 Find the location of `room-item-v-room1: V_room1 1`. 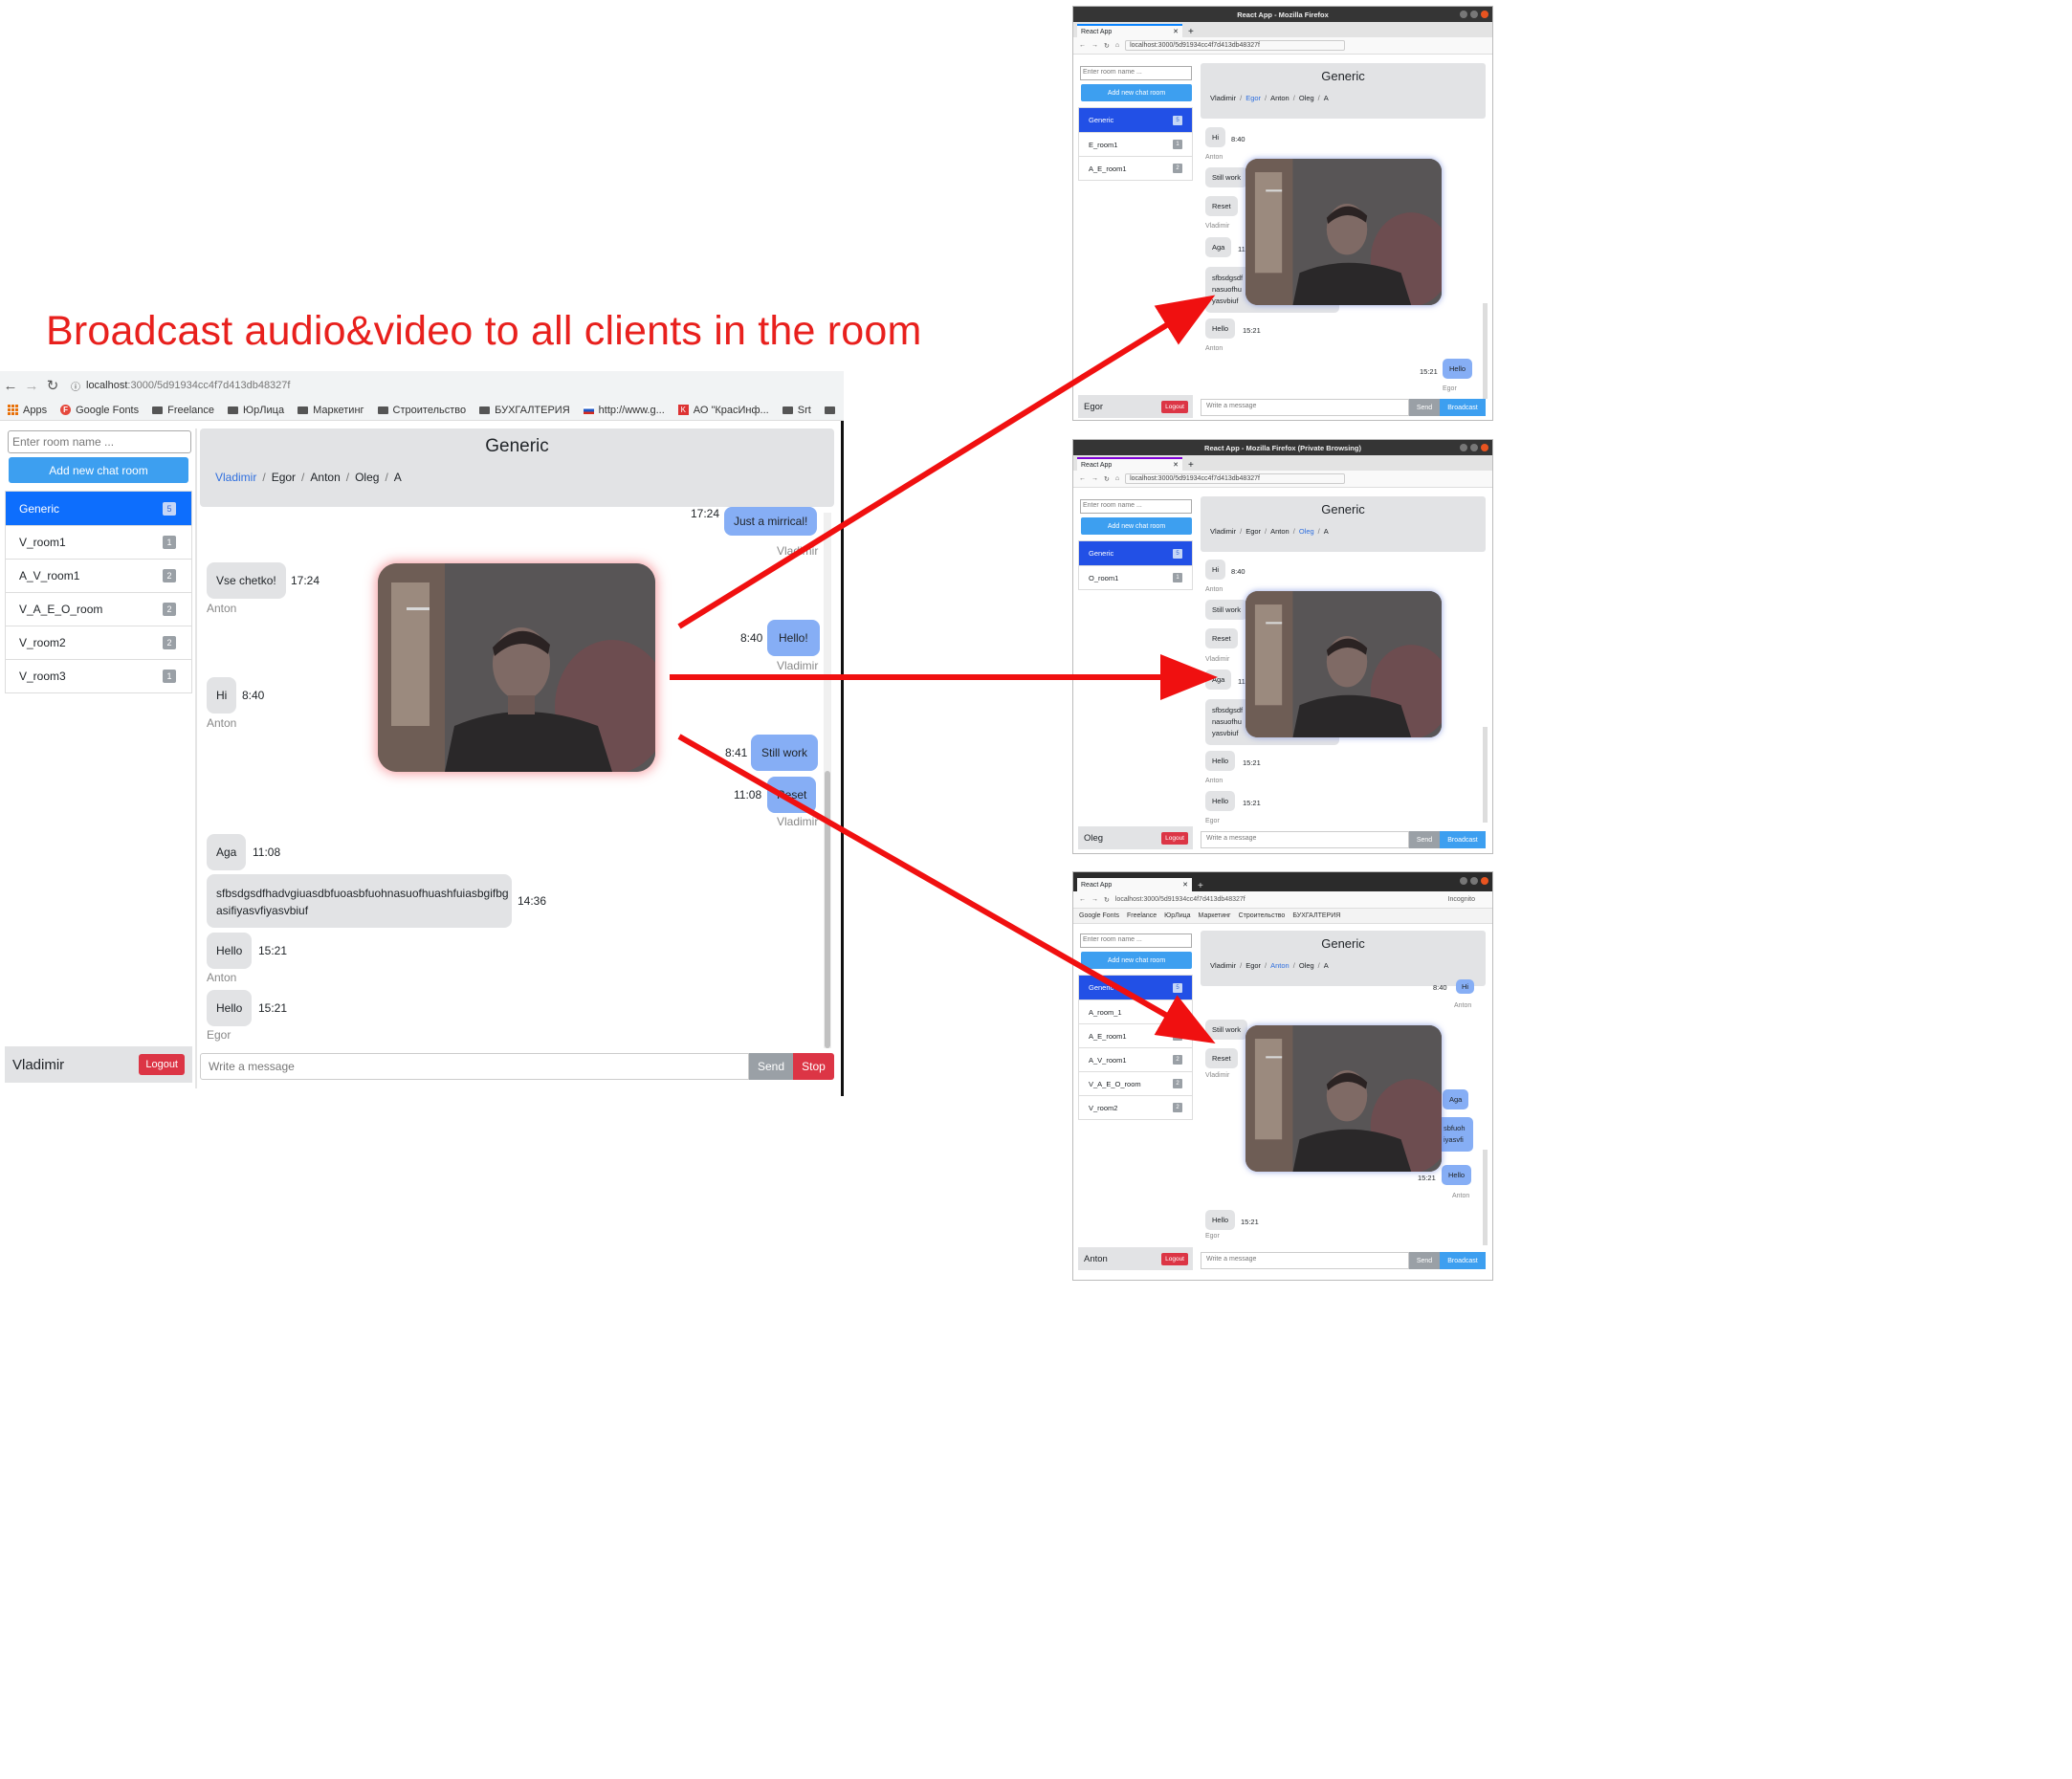

room-item-v-room1: V_room1 1 is located at coordinates (98, 542).